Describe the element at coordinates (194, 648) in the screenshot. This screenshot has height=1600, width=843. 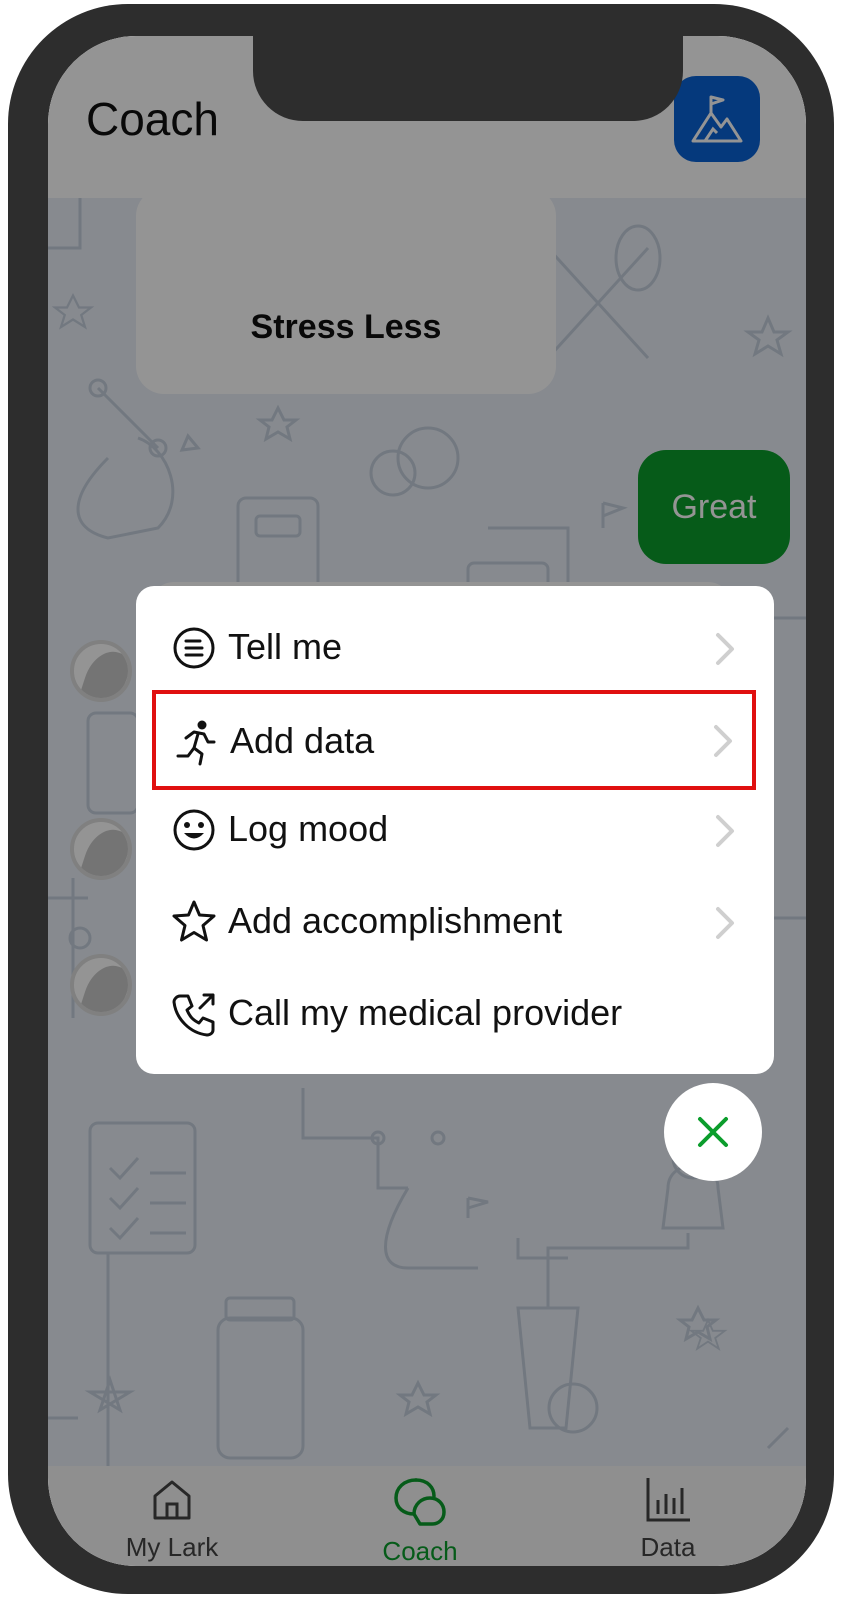
I see `document-lines-icon` at that location.